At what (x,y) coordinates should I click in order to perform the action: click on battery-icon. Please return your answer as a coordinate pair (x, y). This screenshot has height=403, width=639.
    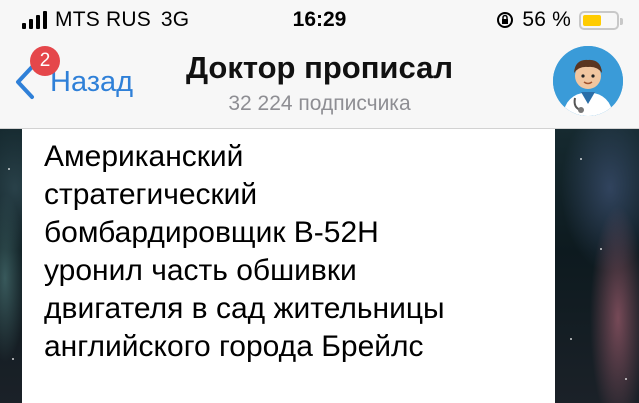
    Looking at the image, I should click on (601, 20).